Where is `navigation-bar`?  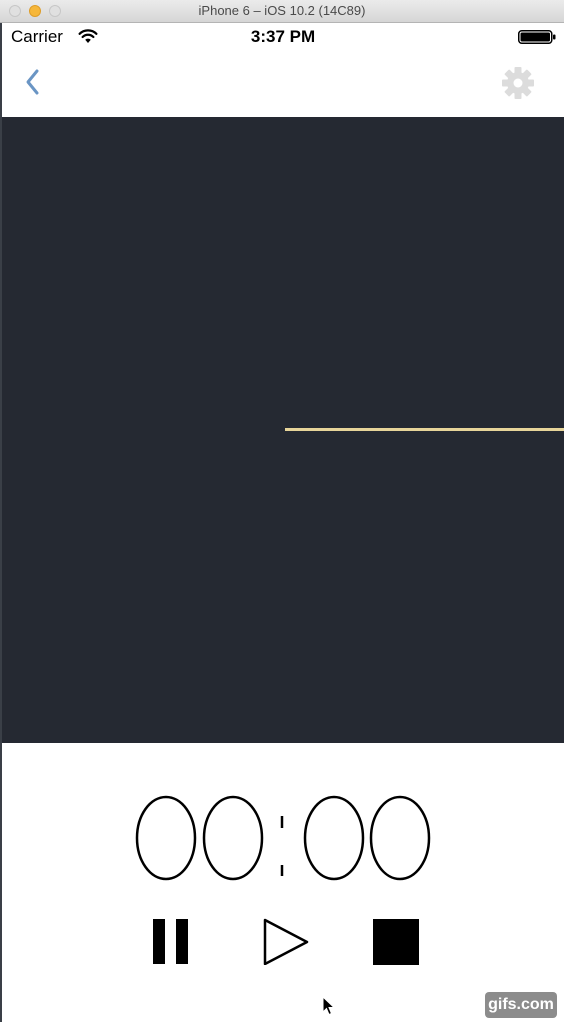
navigation-bar is located at coordinates (283, 84).